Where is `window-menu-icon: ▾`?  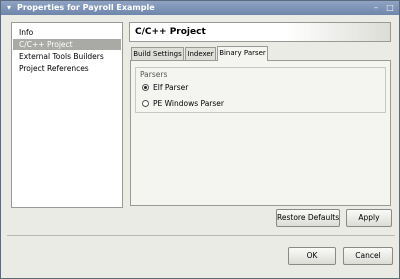 window-menu-icon: ▾ is located at coordinates (9, 8).